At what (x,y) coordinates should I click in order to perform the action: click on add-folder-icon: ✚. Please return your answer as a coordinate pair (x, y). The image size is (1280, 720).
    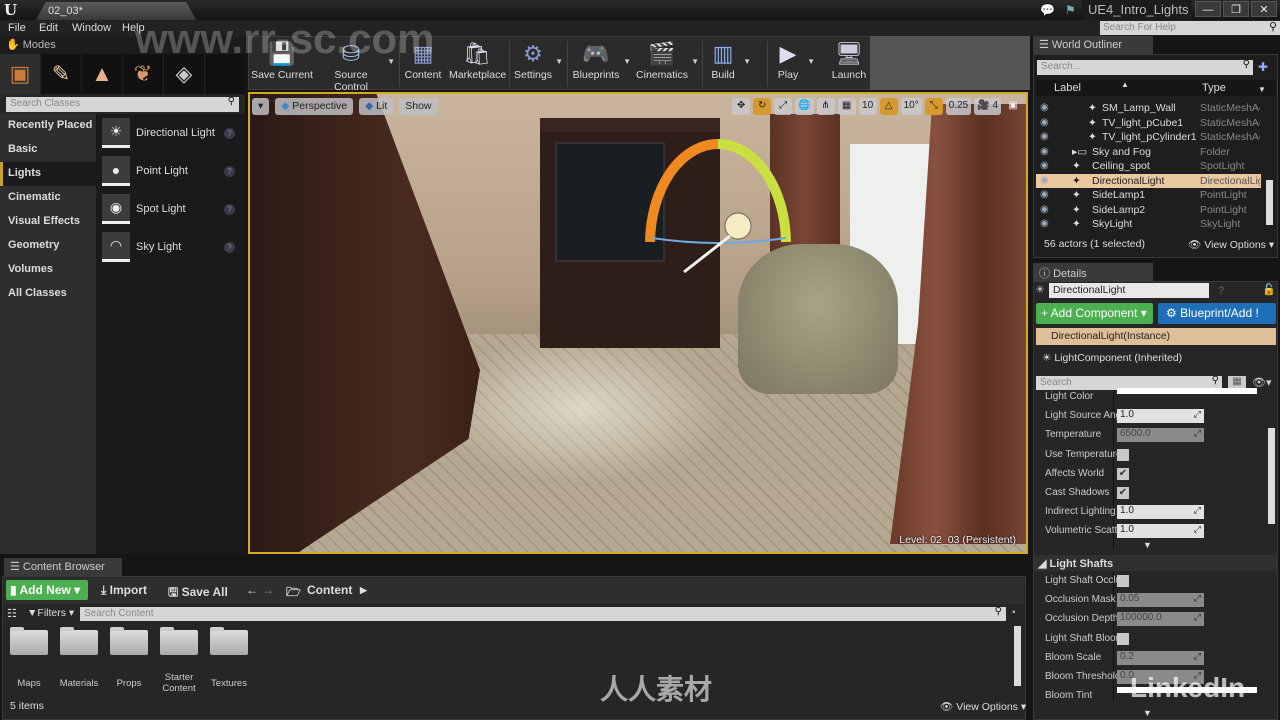
    Looking at the image, I should click on (1263, 67).